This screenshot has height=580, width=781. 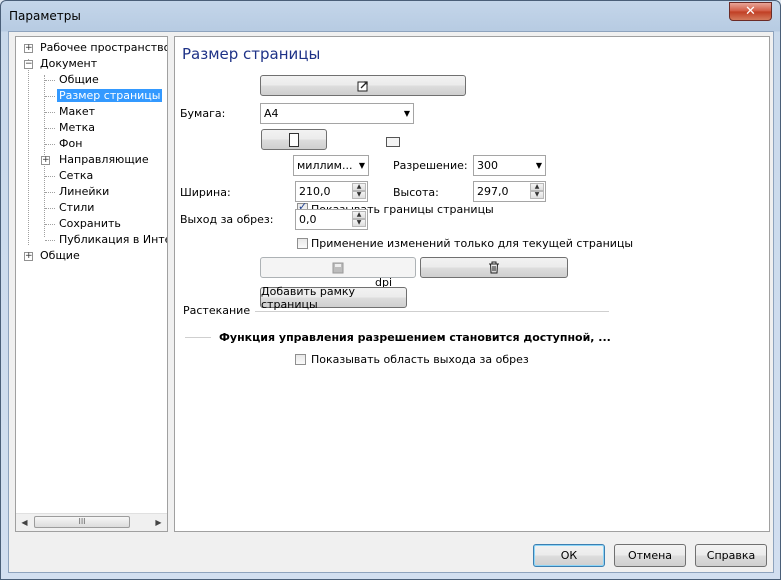 I want to click on apply-current-page-checkbox, so click(x=302, y=243).